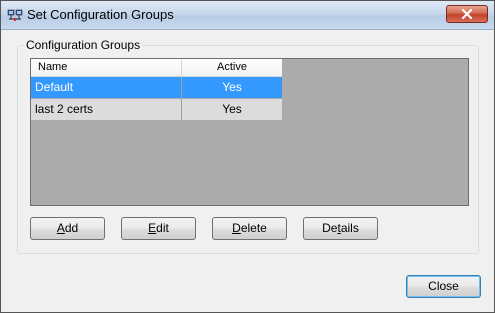 The width and height of the screenshot is (495, 313). I want to click on add-button: Add, so click(67, 228).